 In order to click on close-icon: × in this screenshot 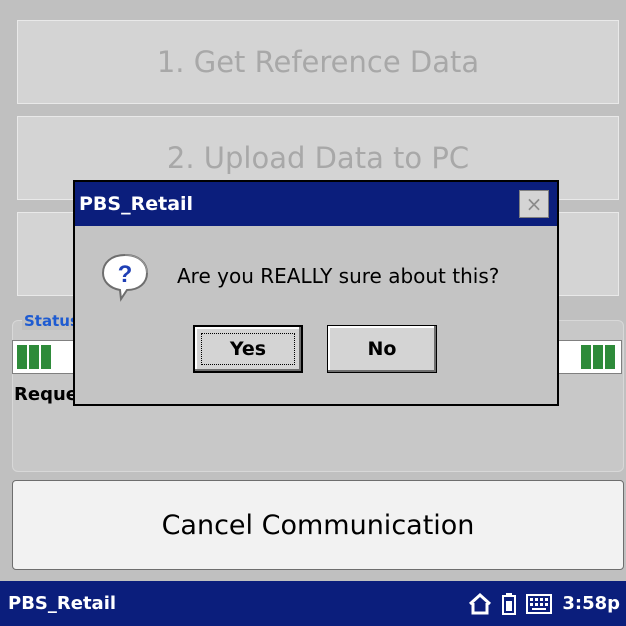, I will do `click(534, 204)`.